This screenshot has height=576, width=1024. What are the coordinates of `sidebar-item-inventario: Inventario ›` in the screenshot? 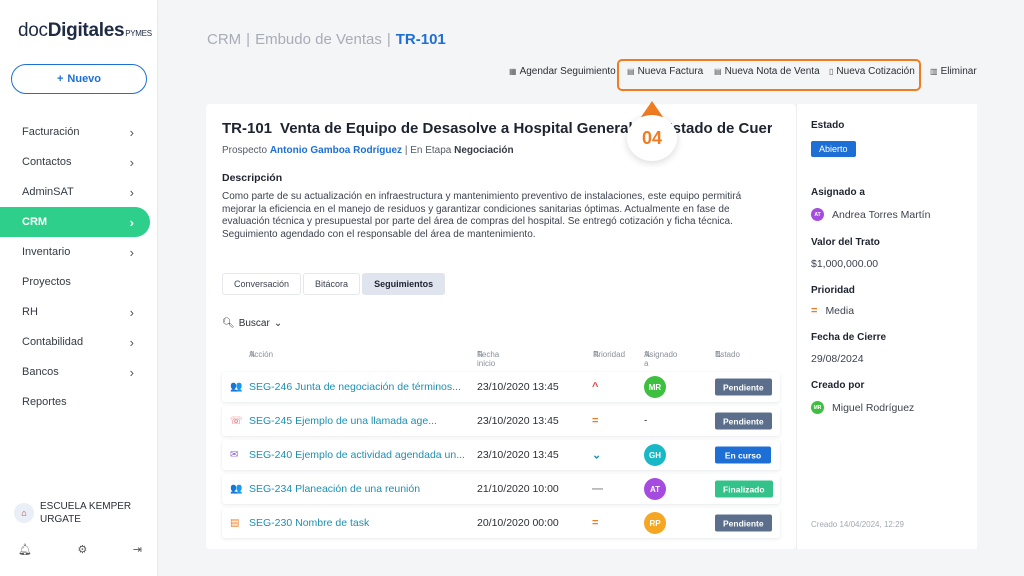 It's located at (79, 252).